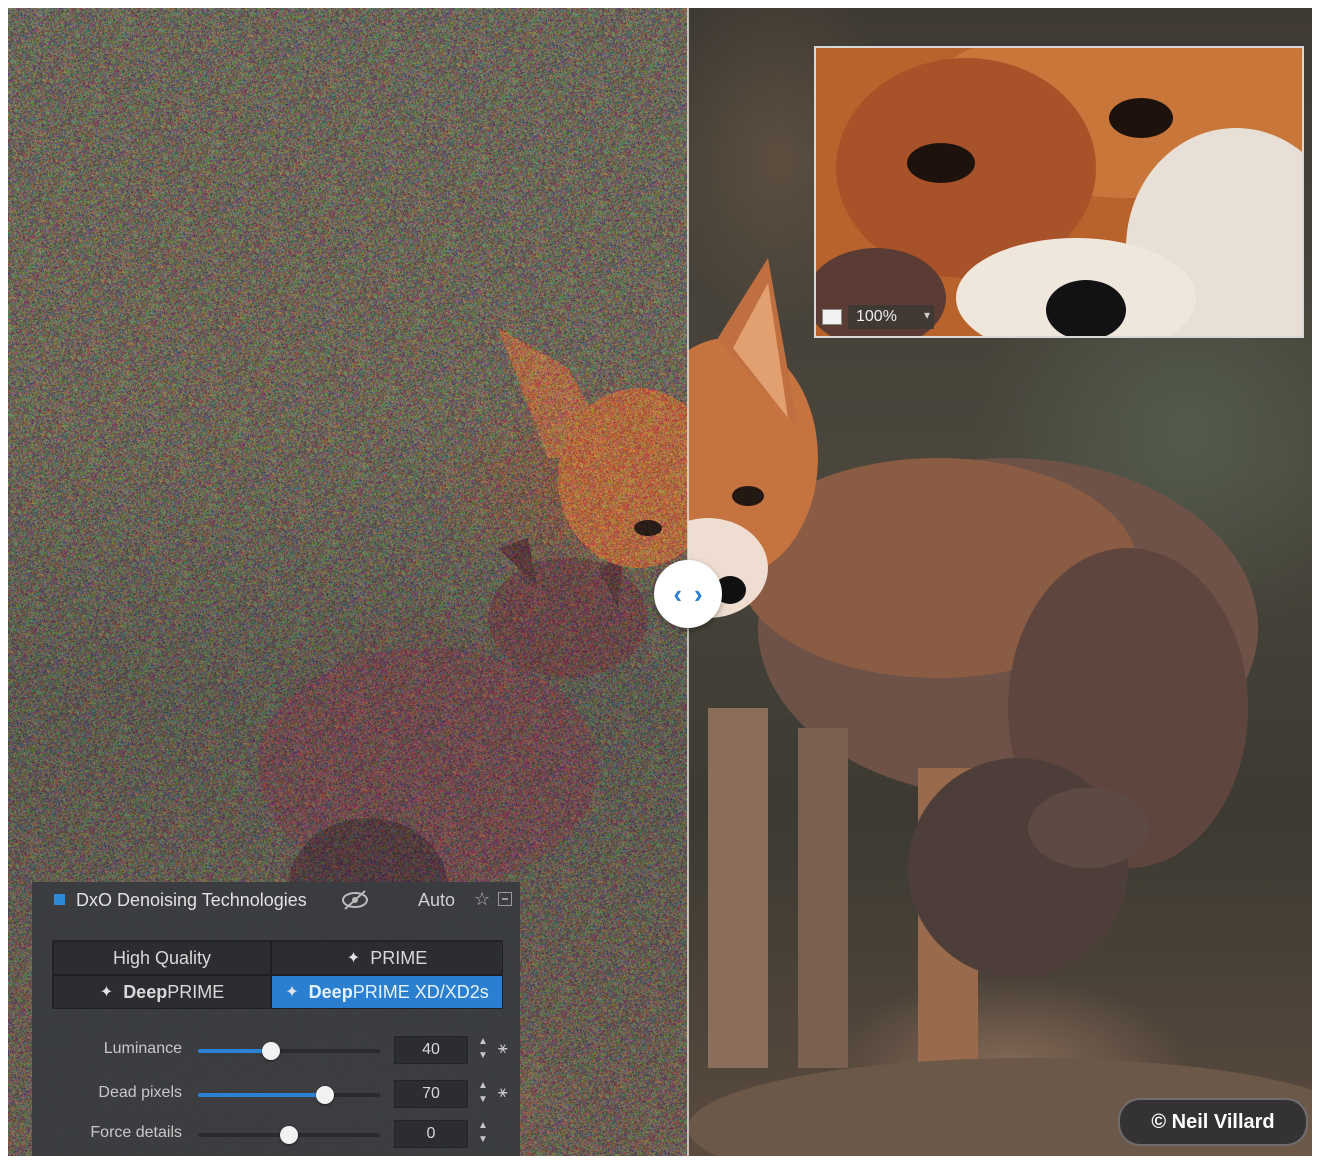  I want to click on luminance-slider, so click(289, 1051).